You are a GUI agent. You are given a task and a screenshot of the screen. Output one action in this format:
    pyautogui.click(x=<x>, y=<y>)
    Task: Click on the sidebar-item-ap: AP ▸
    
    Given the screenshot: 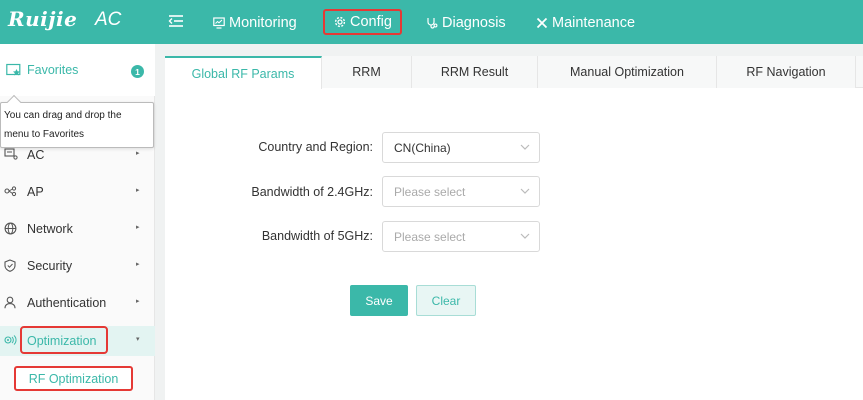 What is the action you would take?
    pyautogui.click(x=77, y=192)
    